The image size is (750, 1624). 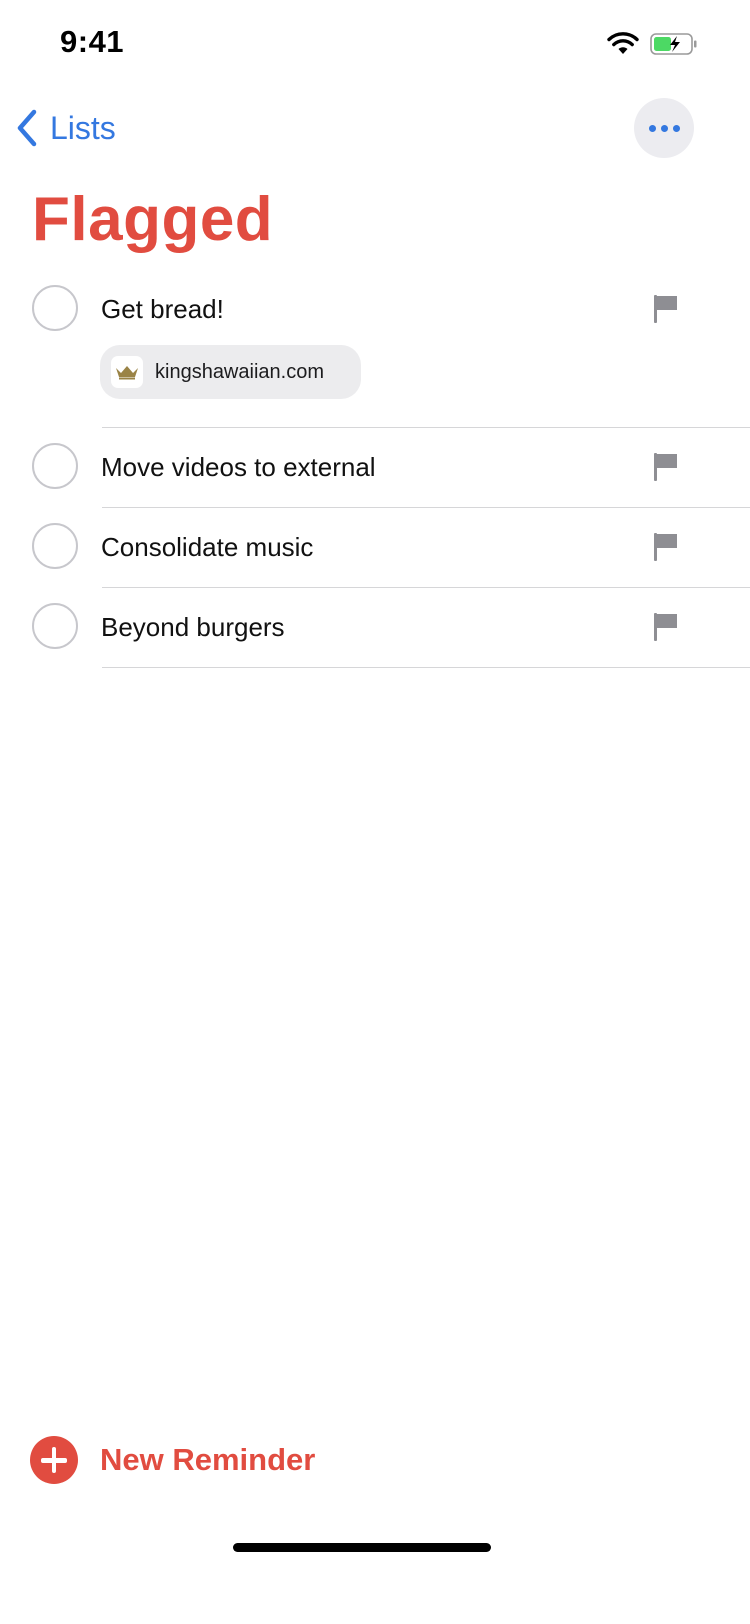 I want to click on list-item: Get bread! kingshawaiian.com, so click(x=375, y=349).